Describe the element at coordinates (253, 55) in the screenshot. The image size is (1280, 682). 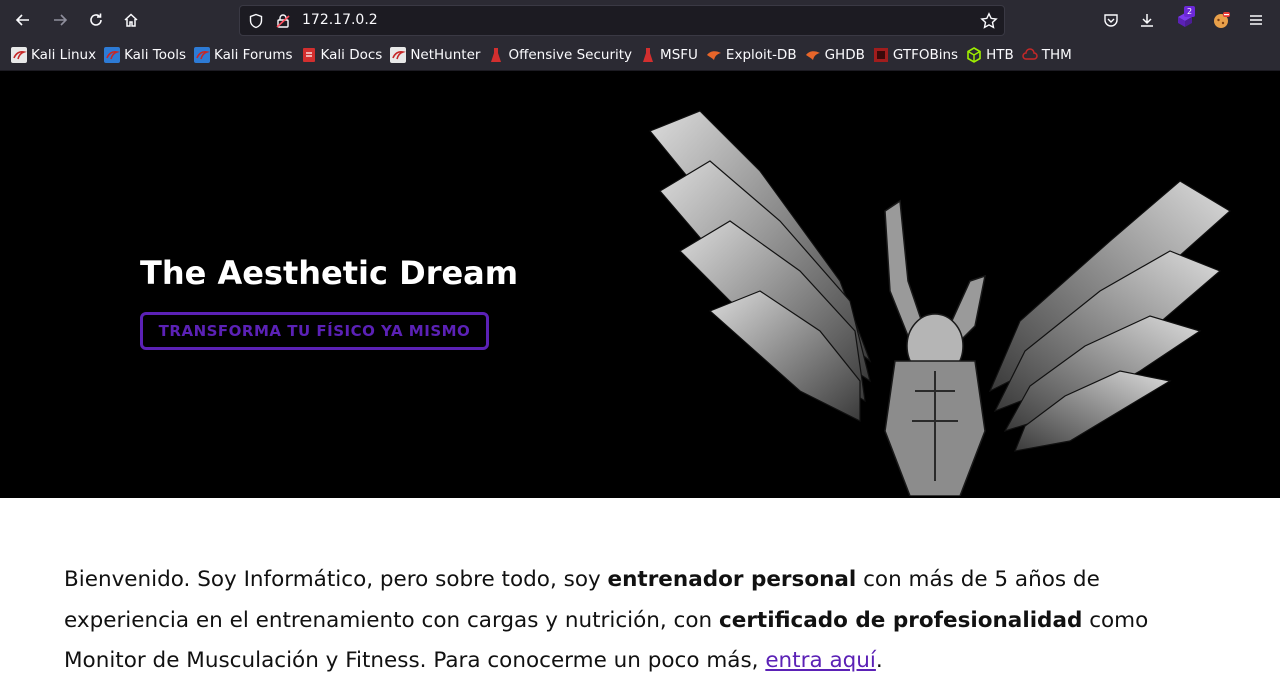
I see `bookmark-label: Kali Forums` at that location.